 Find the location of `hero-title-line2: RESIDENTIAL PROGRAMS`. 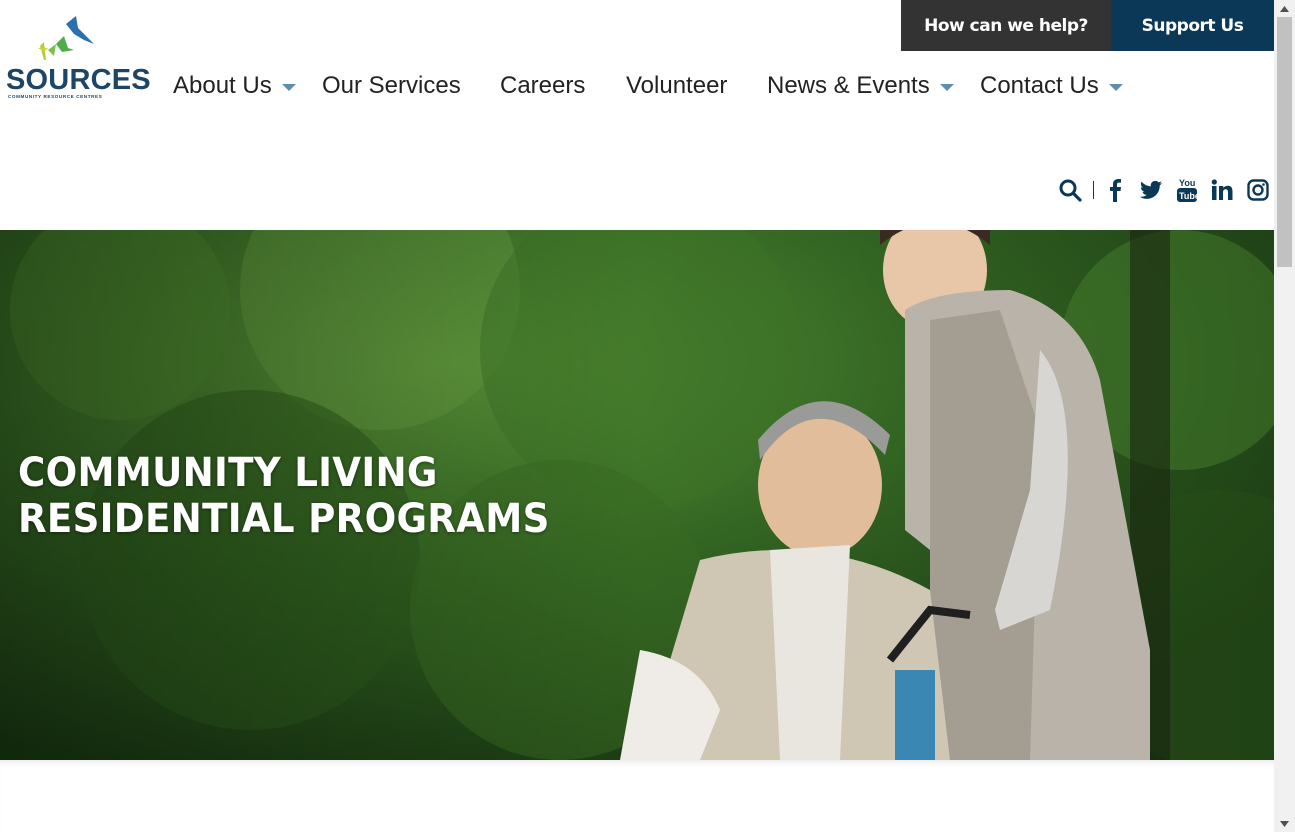

hero-title-line2: RESIDENTIAL PROGRAMS is located at coordinates (284, 519).